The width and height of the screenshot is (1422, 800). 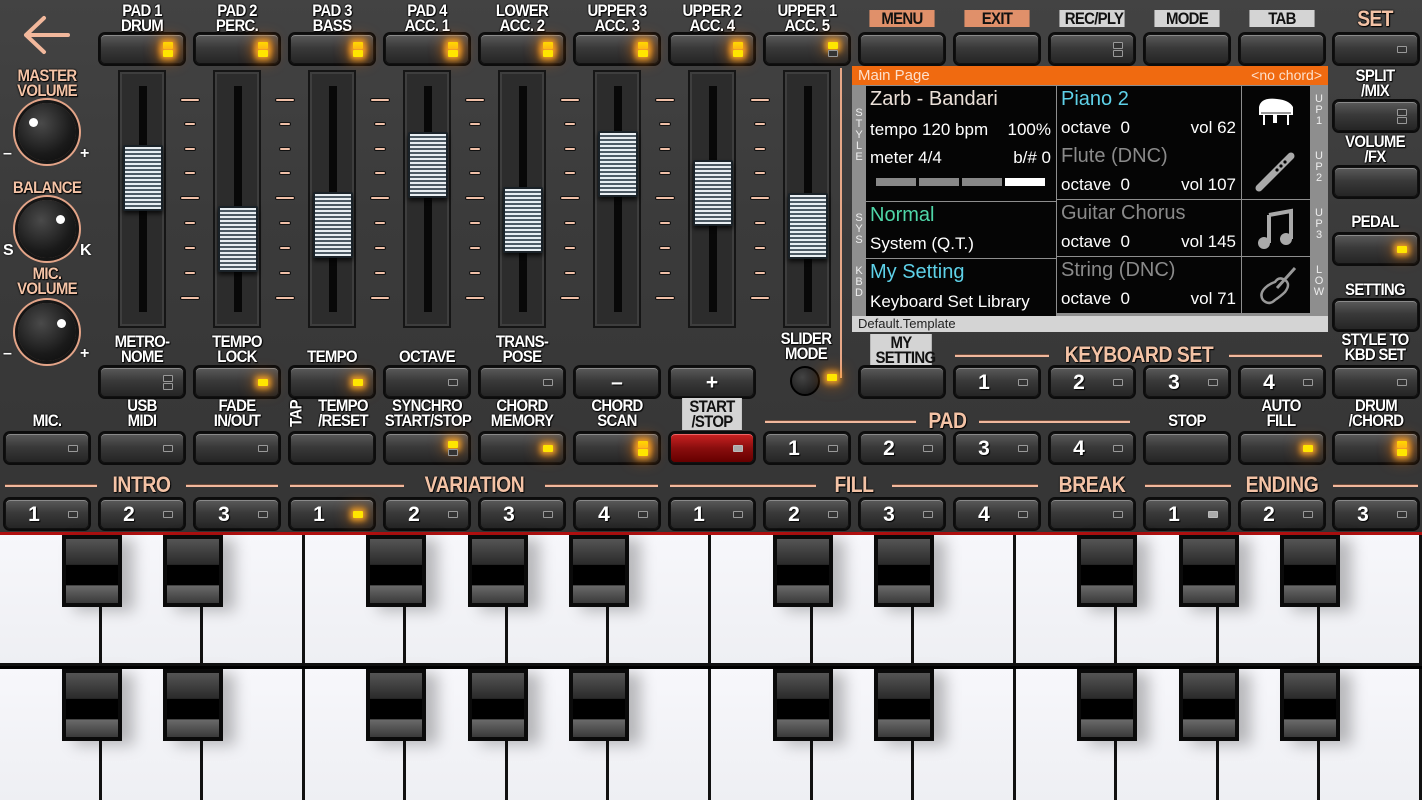 What do you see at coordinates (142, 514) in the screenshot?
I see `intro-2-button: 2` at bounding box center [142, 514].